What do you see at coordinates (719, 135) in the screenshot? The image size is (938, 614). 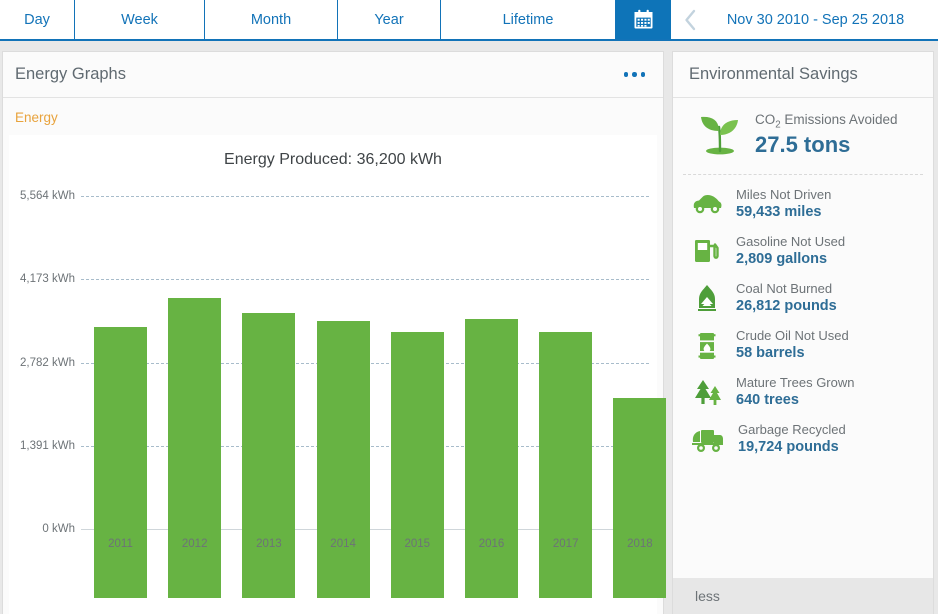 I see `sprout-icon` at bounding box center [719, 135].